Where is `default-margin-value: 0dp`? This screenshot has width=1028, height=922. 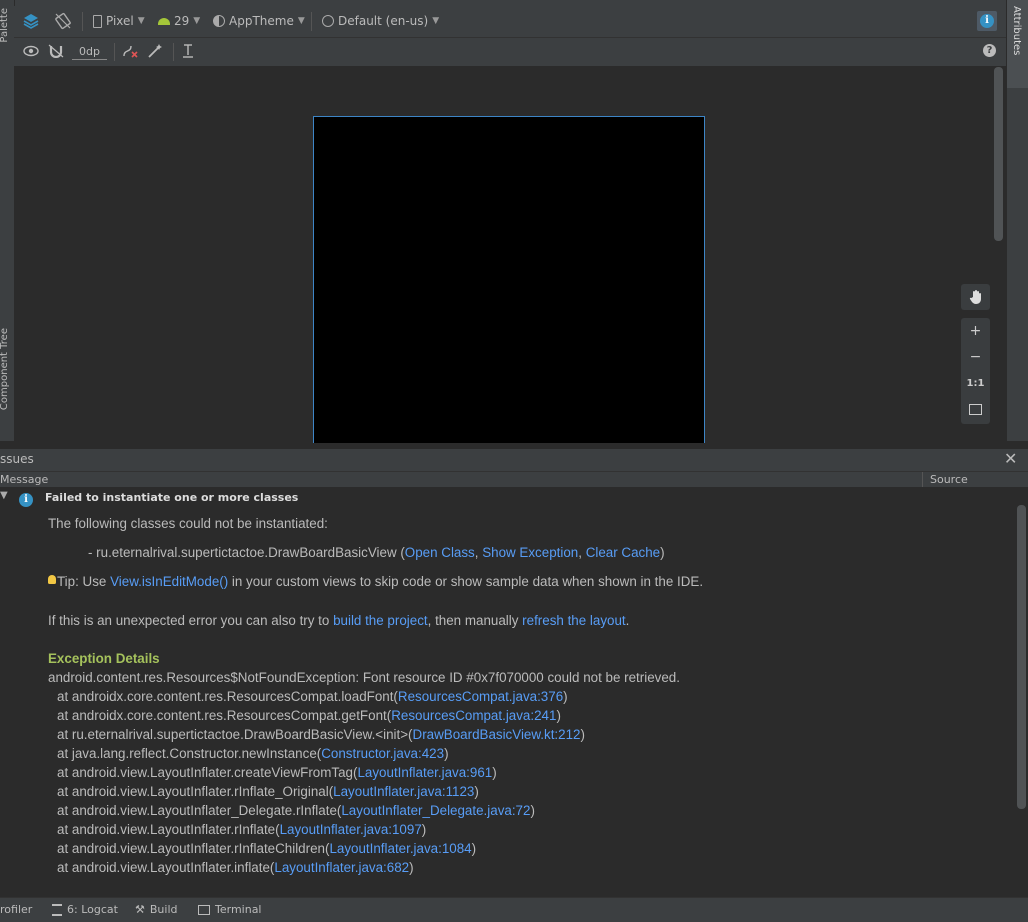
default-margin-value: 0dp is located at coordinates (89, 51).